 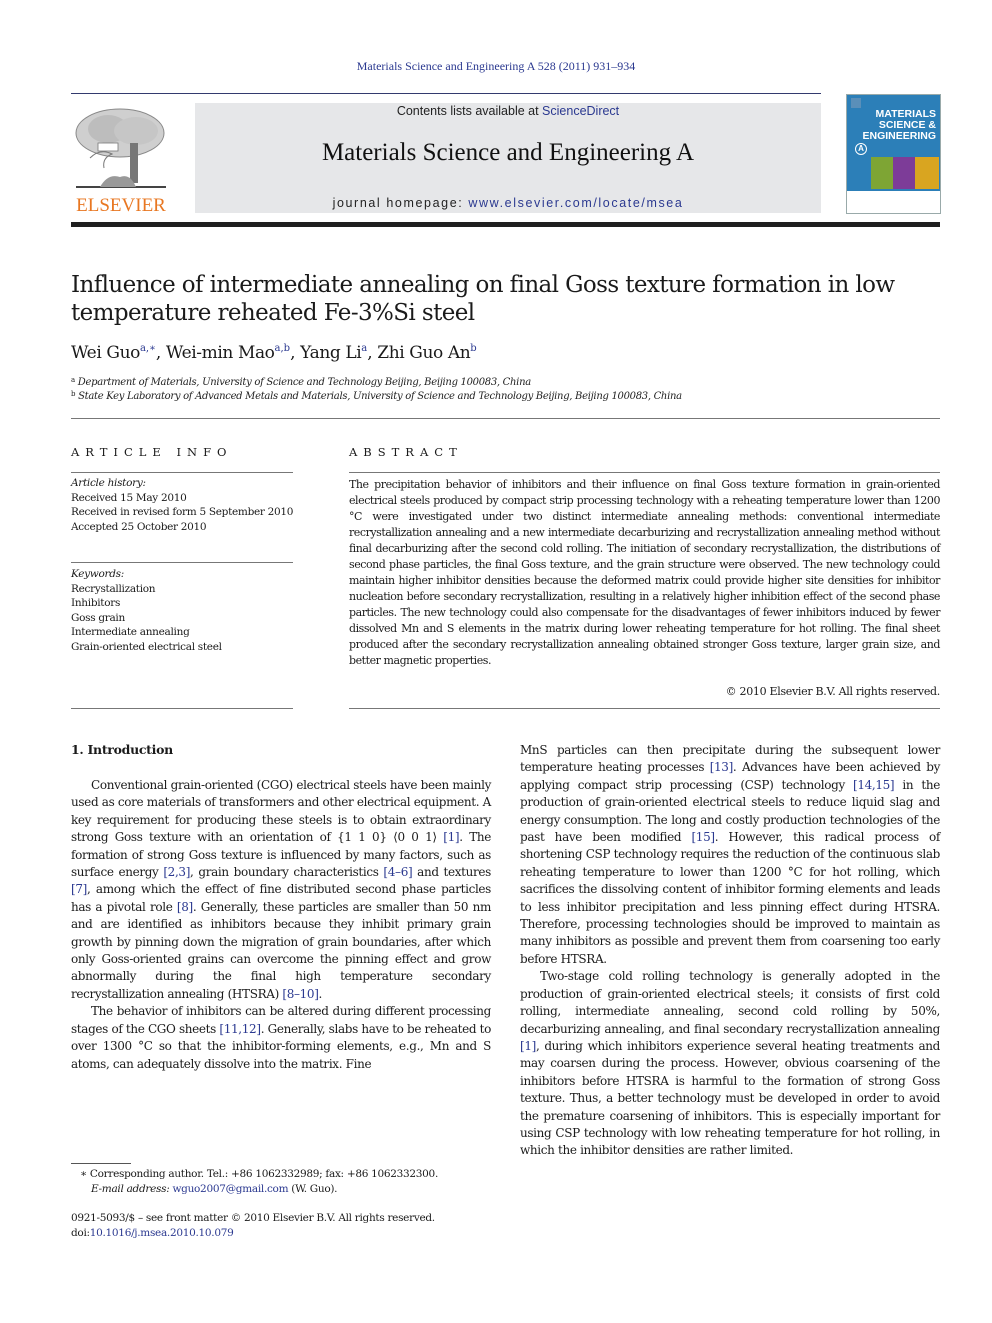 I want to click on contents-prefix: Contents lists available at, so click(x=469, y=111).